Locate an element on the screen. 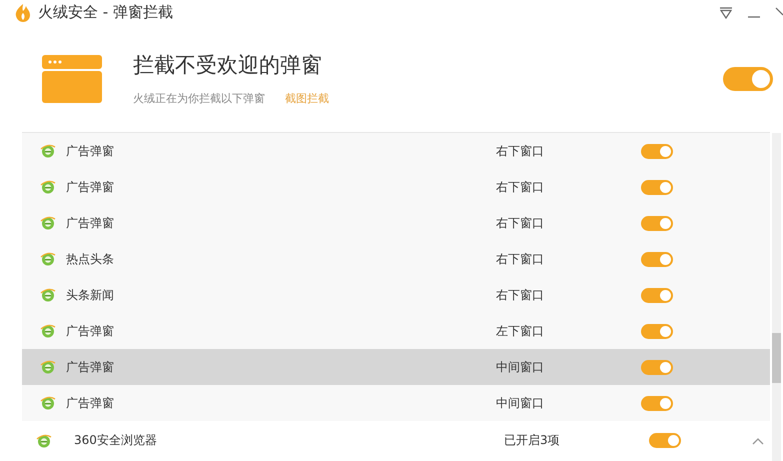 This screenshot has height=461, width=783. enabled-count: 已开启3项 is located at coordinates (532, 440).